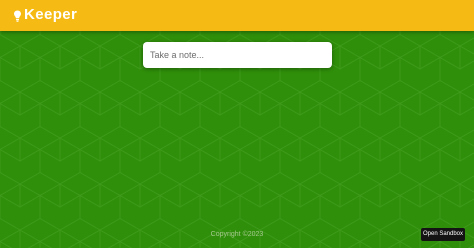  Describe the element at coordinates (237, 15) in the screenshot. I see `app-header: Keeper` at that location.